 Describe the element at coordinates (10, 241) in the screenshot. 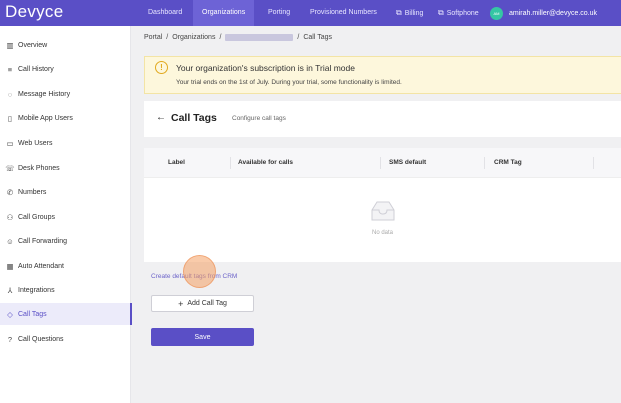

I see `forward-user-icon: ☺` at that location.